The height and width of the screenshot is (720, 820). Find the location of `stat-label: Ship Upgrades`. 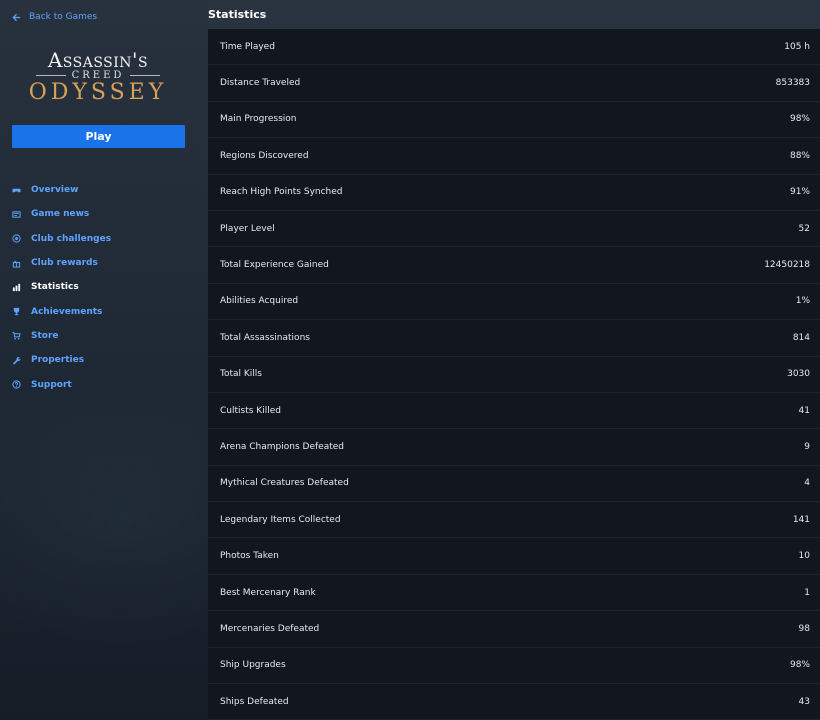

stat-label: Ship Upgrades is located at coordinates (253, 665).